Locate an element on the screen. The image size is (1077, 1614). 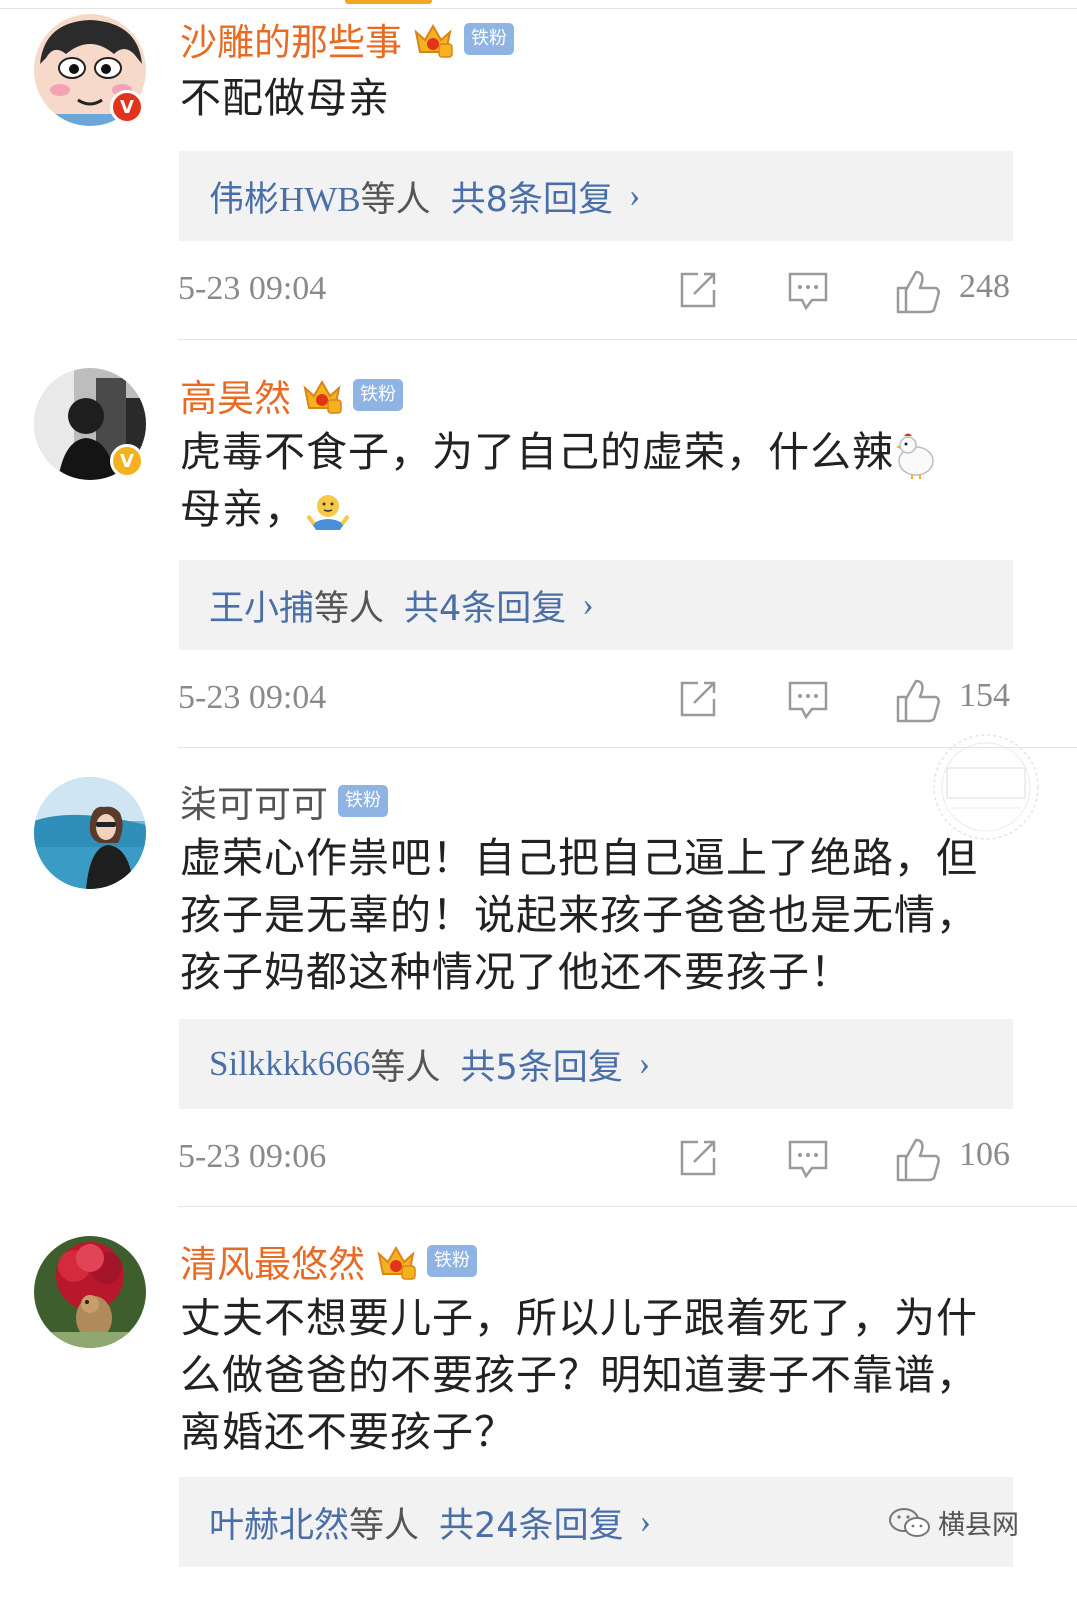
replies-link: Silkkkk666 等人 共5条回复 › is located at coordinates (596, 1064).